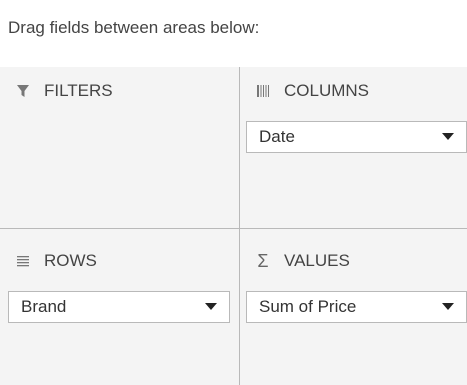 This screenshot has height=385, width=467. I want to click on rows-header: ROWS, so click(55, 261).